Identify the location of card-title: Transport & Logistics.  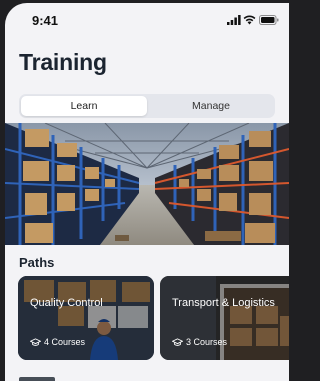
(223, 303).